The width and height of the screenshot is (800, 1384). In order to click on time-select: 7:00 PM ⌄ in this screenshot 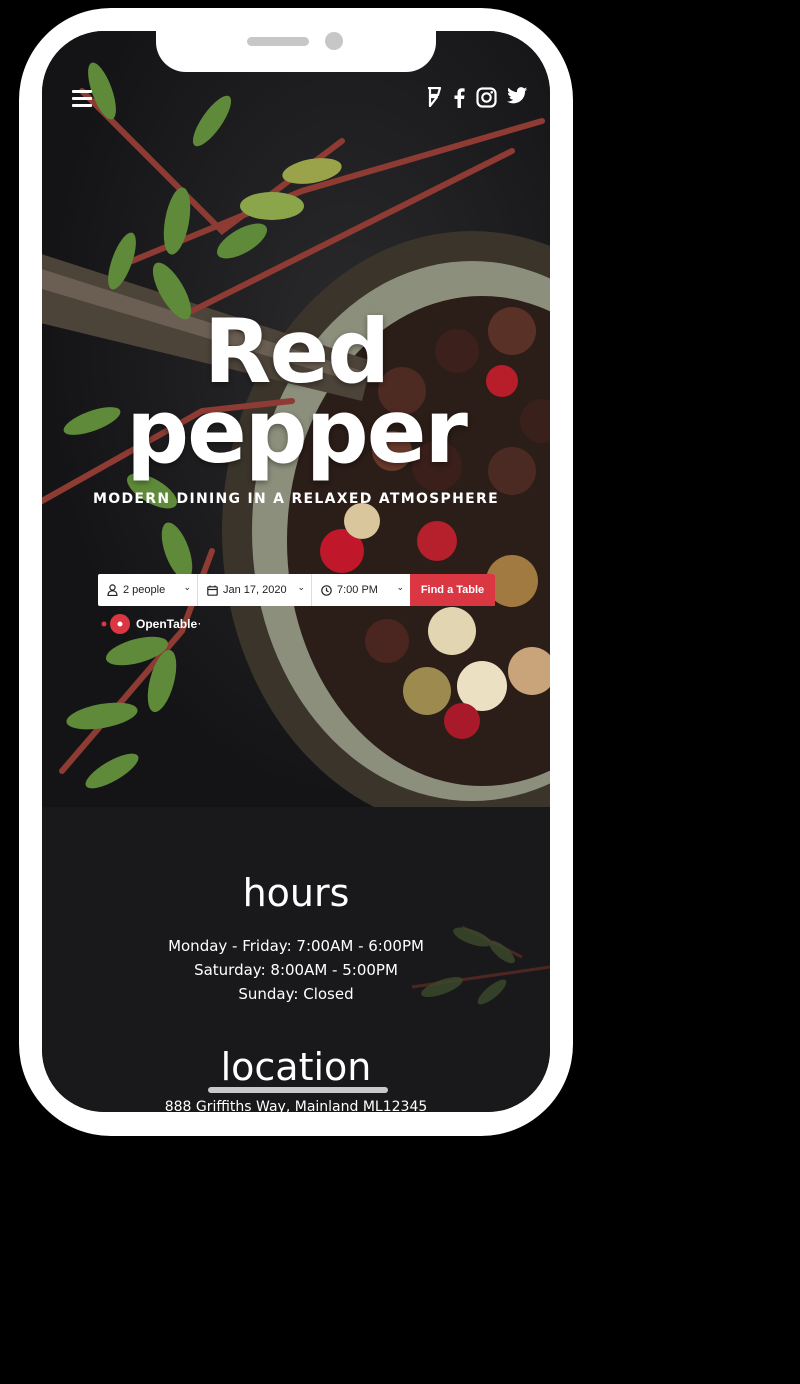, I will do `click(361, 590)`.